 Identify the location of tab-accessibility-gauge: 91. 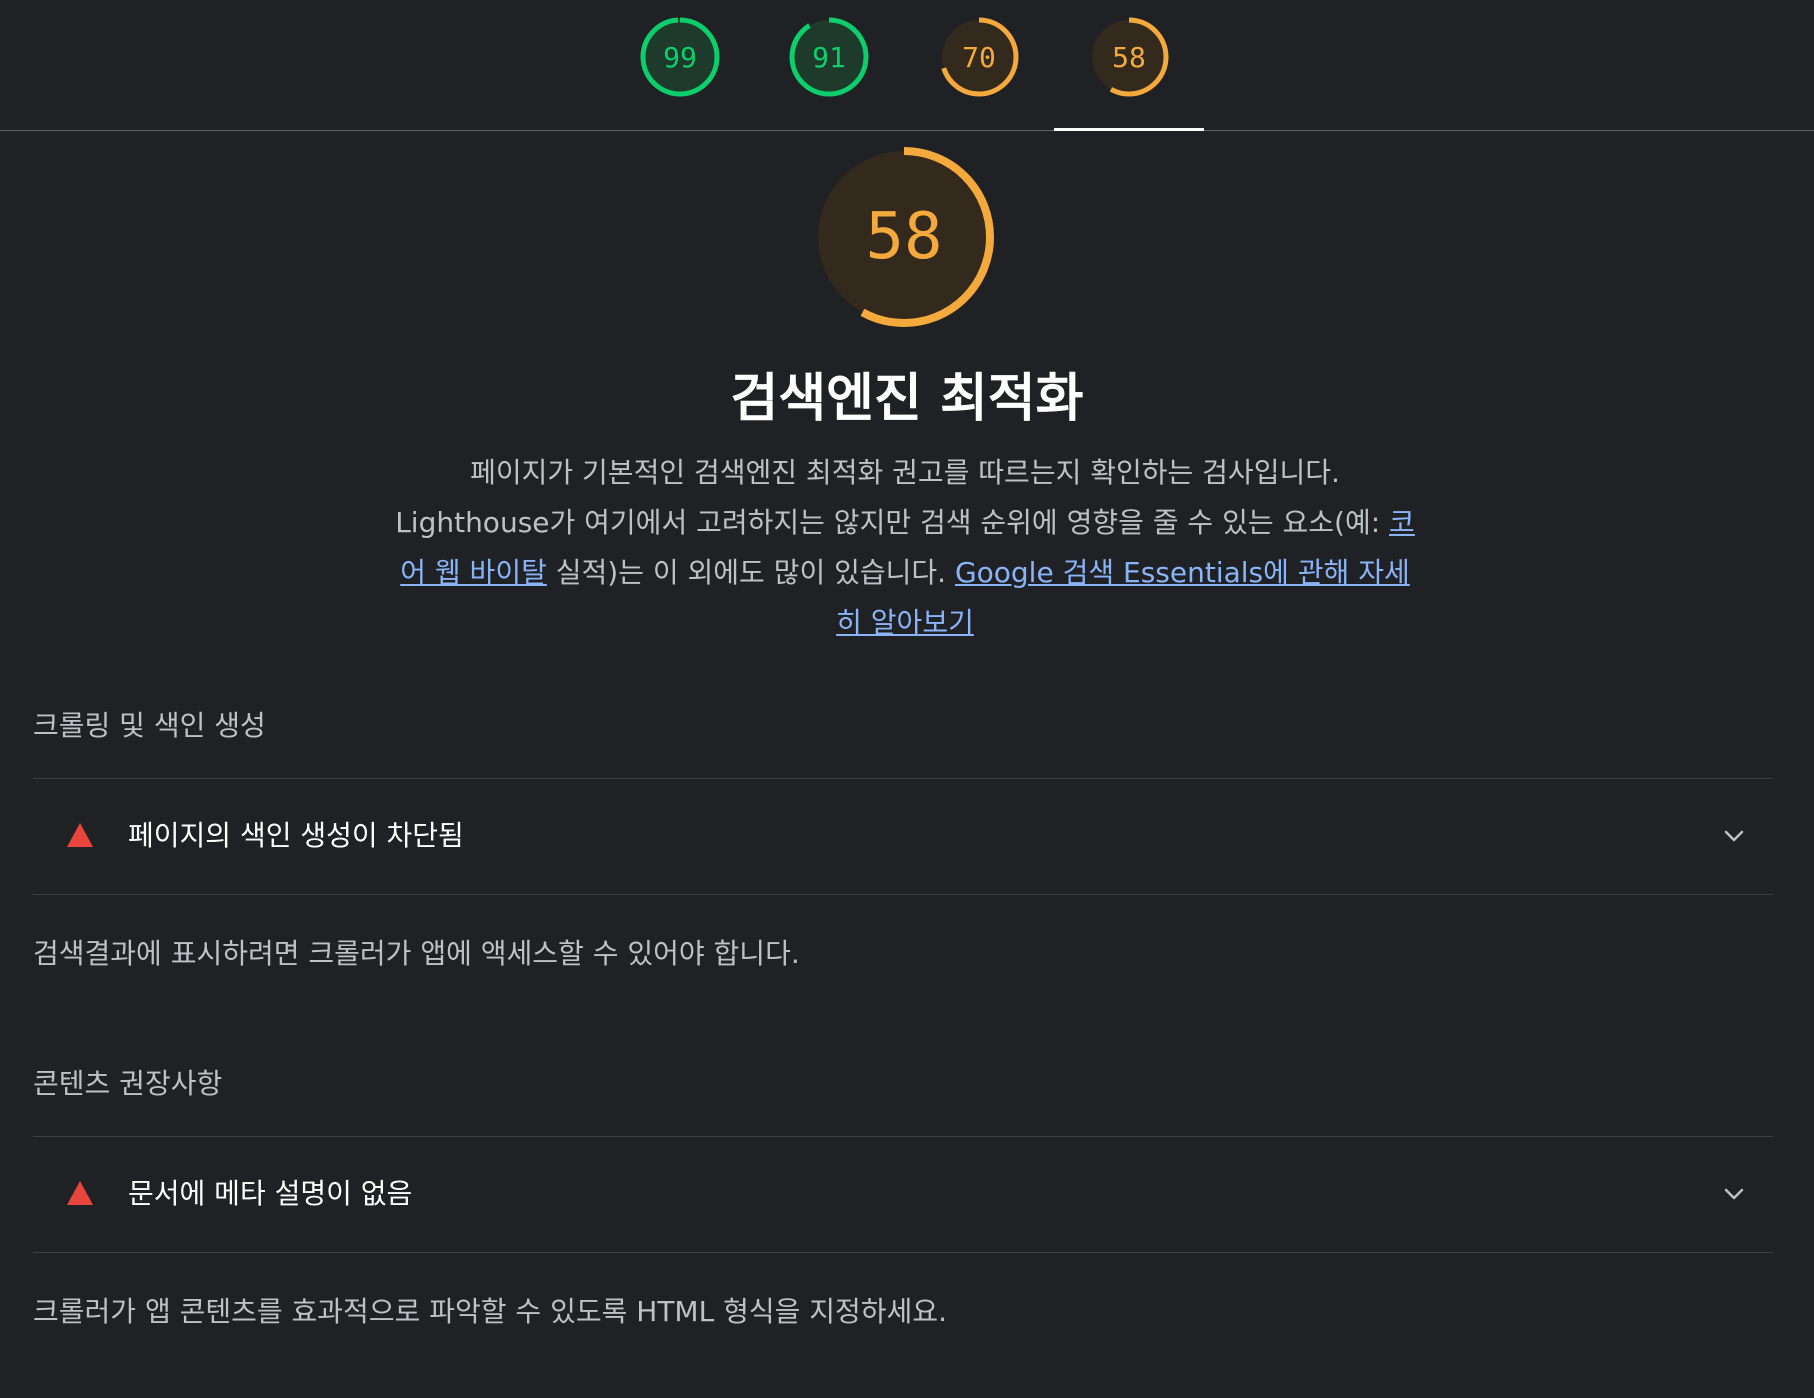
(829, 57).